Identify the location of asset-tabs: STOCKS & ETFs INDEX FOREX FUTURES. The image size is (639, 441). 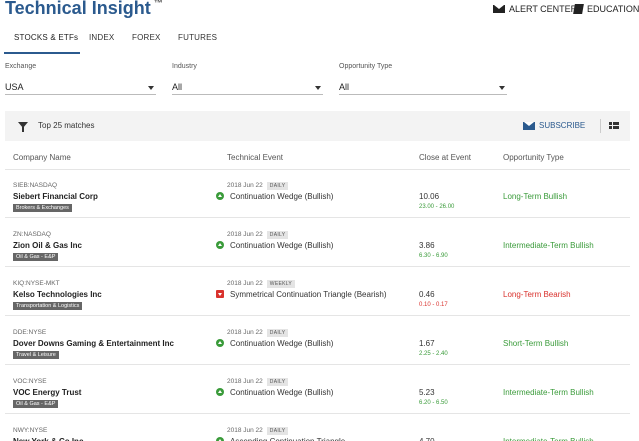
(115, 40).